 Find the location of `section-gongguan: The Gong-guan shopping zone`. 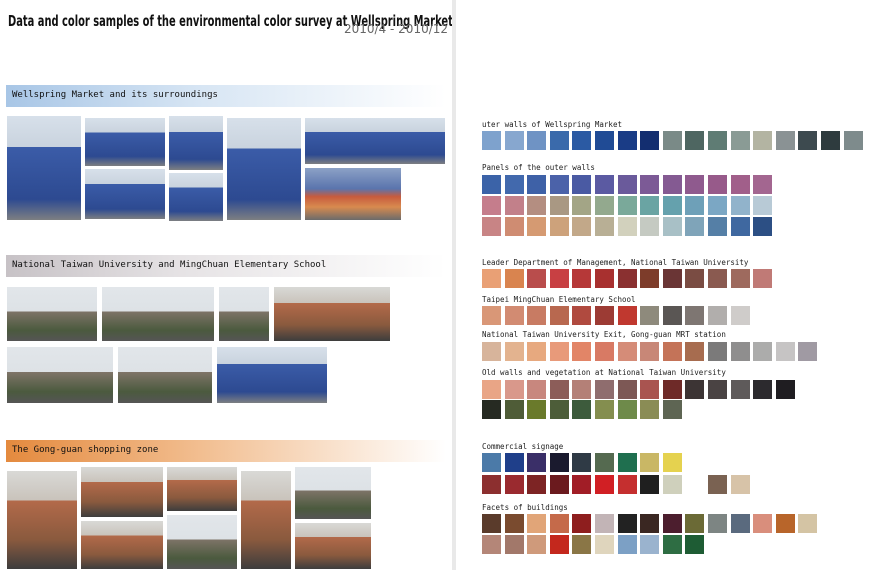

section-gongguan: The Gong-guan shopping zone is located at coordinates (226, 451).